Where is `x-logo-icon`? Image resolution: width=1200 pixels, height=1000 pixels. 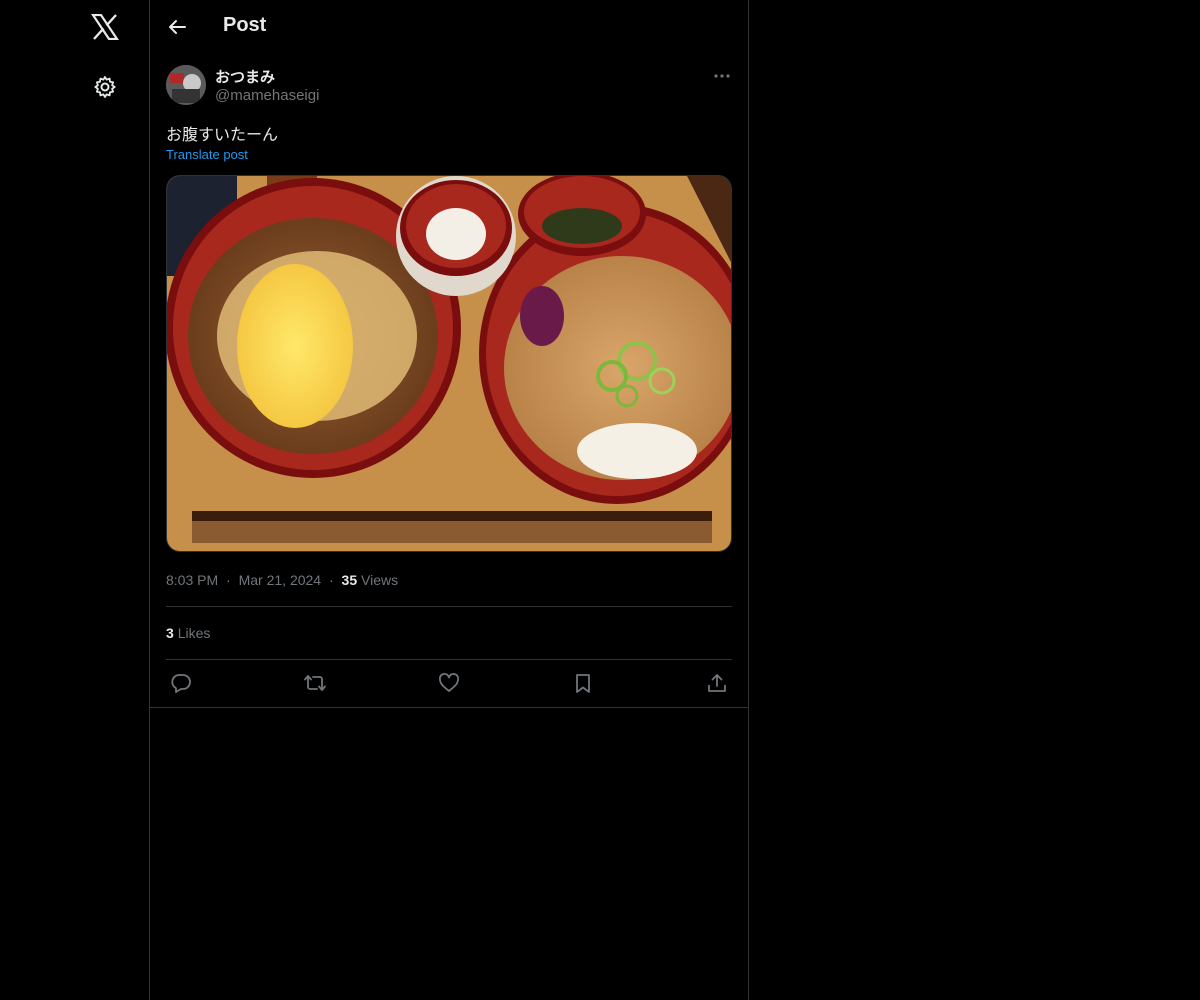
x-logo-icon is located at coordinates (105, 27).